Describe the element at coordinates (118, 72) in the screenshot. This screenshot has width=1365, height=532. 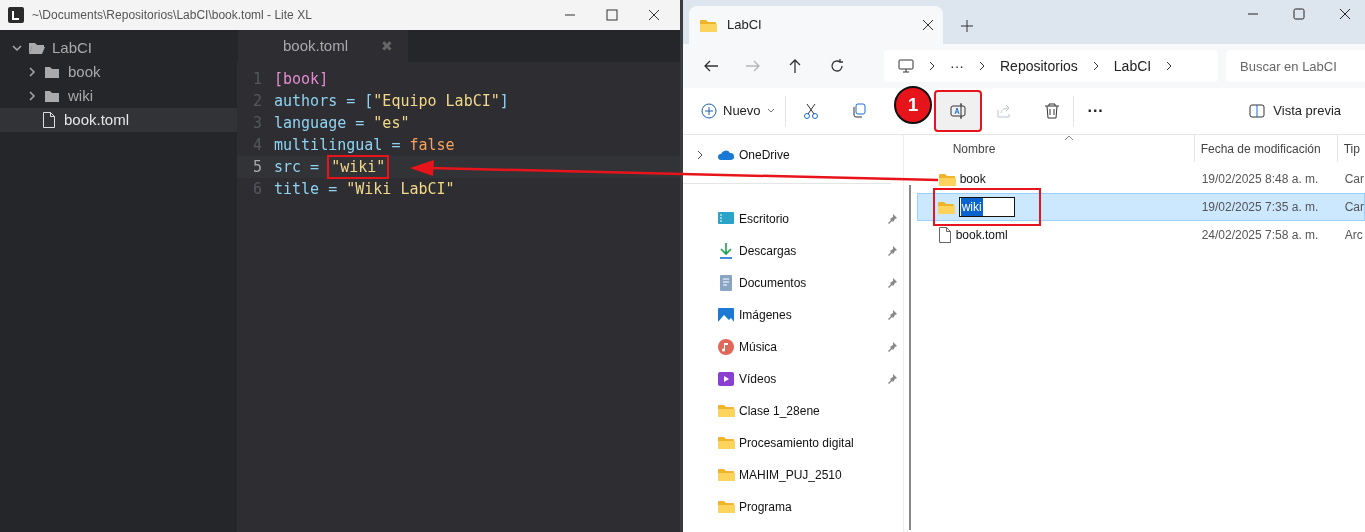
I see `tree-item: book` at that location.